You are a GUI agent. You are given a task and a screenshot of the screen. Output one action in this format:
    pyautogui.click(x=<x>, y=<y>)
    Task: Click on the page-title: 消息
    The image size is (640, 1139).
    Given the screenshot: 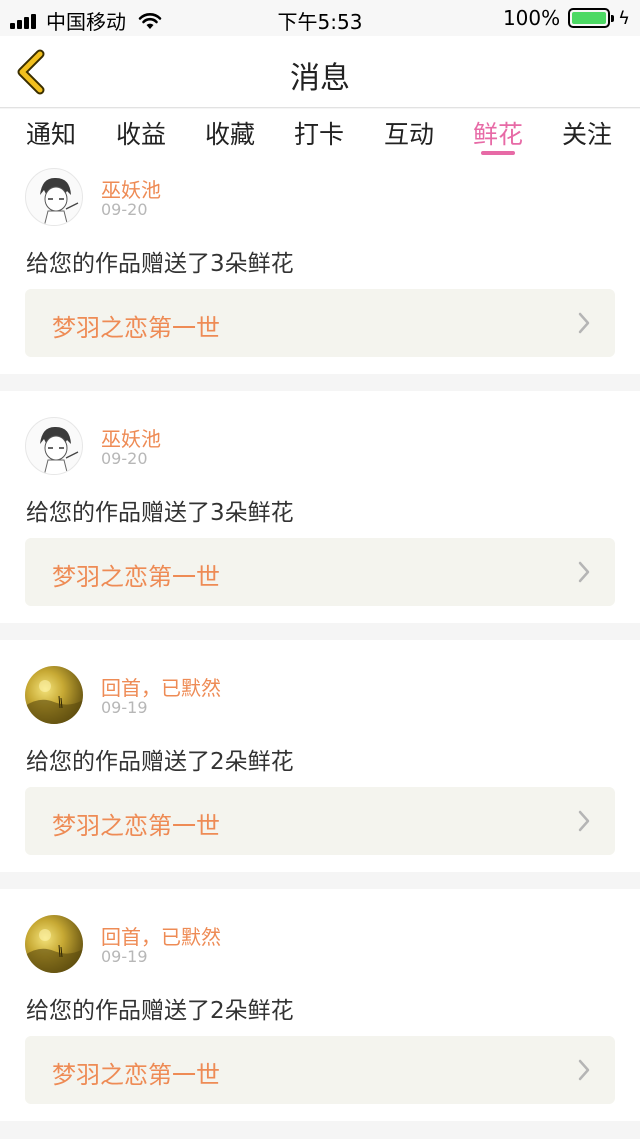 What is the action you would take?
    pyautogui.click(x=320, y=78)
    